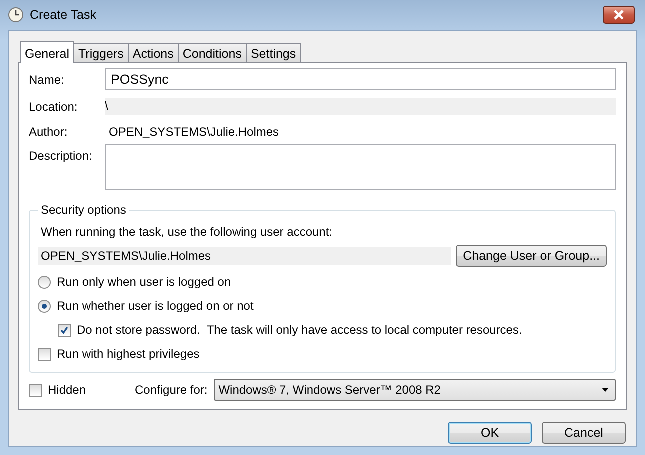 The height and width of the screenshot is (455, 645). Describe the element at coordinates (47, 79) in the screenshot. I see `field-label: Name:` at that location.